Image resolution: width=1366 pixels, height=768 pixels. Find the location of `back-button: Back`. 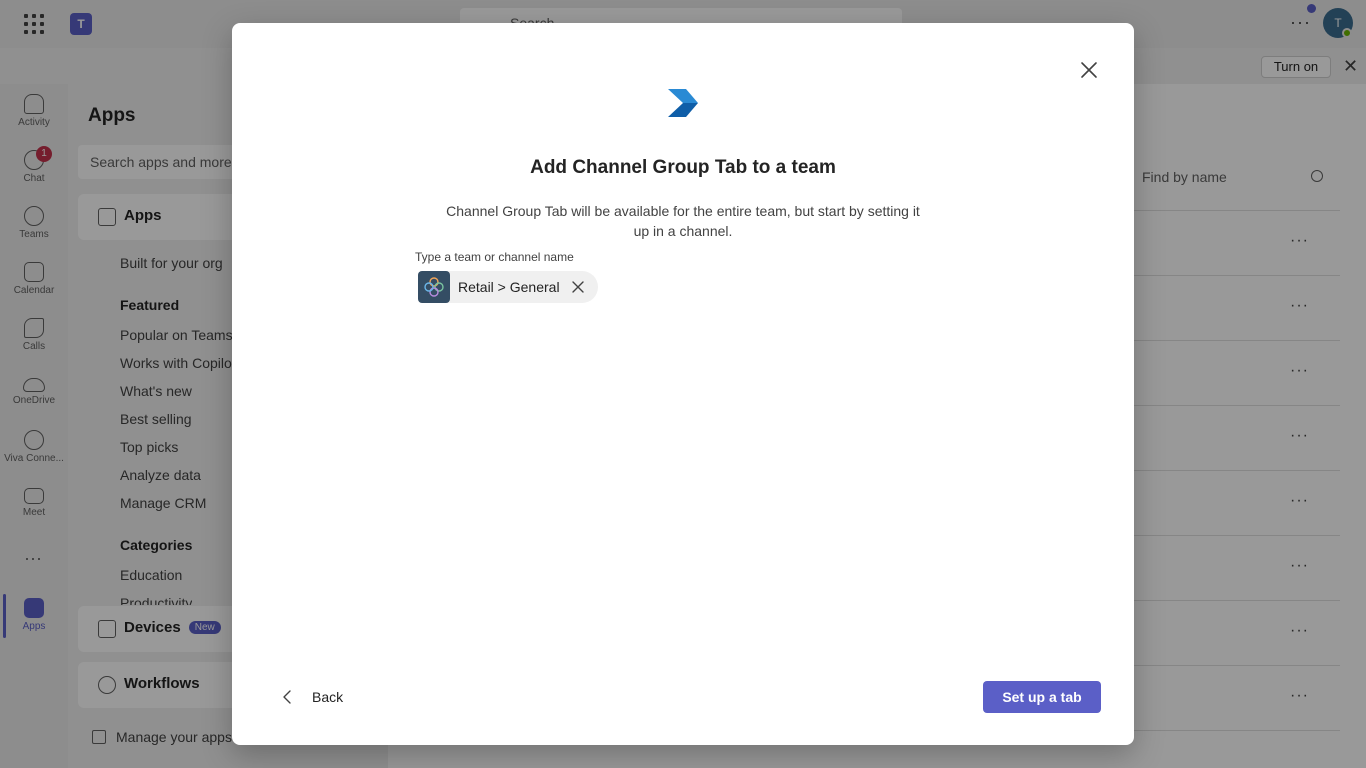

back-button: Back is located at coordinates (312, 697).